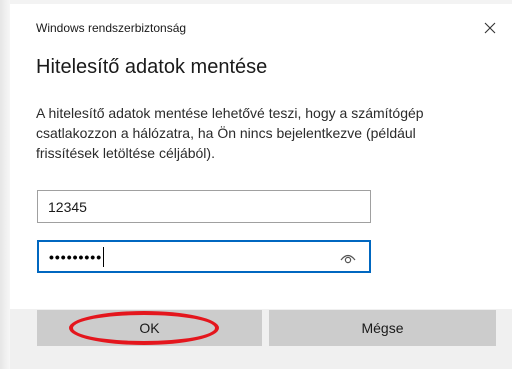 Image resolution: width=512 pixels, height=369 pixels. I want to click on password-field: •••••••••, so click(204, 256).